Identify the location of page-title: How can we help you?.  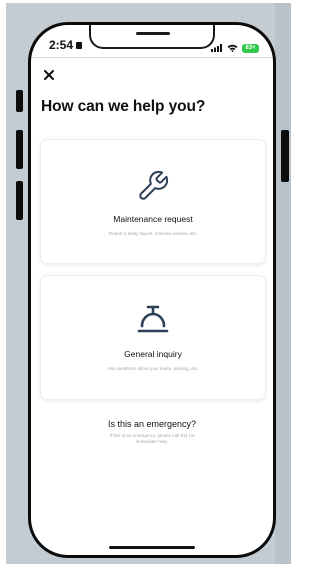
(123, 106).